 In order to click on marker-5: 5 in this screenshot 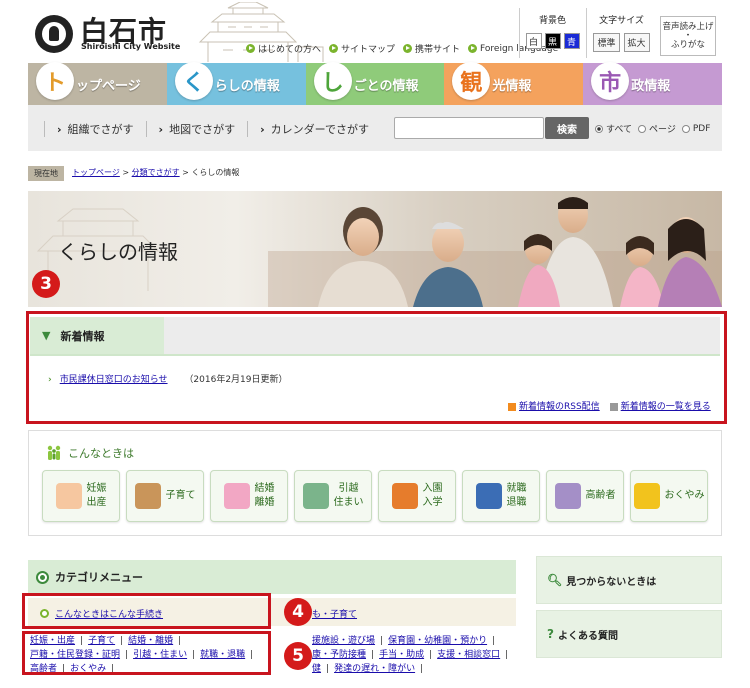, I will do `click(298, 656)`.